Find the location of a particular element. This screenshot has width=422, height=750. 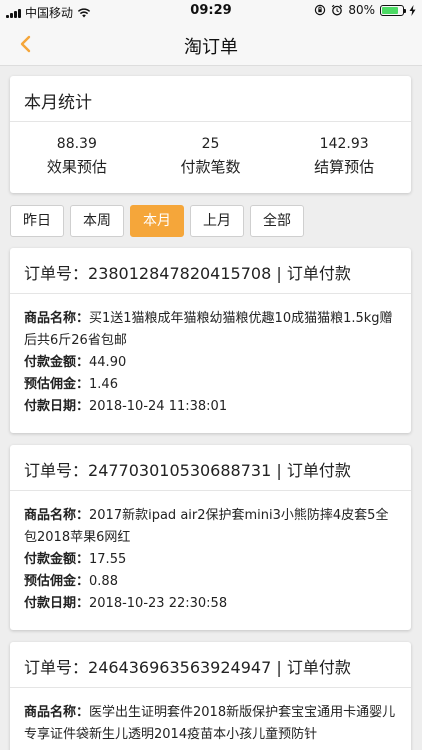

status-bar: 中国移动 09:29 80% is located at coordinates (211, 11).